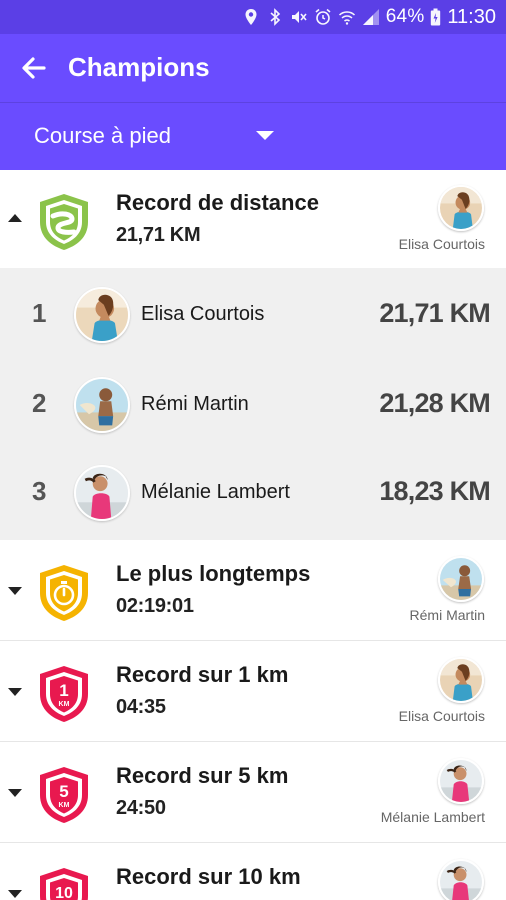  I want to click on rank-value: 18,23 KM, so click(434, 491).